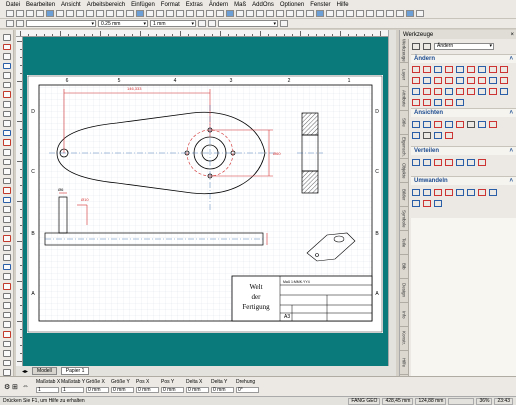 Image resolution: width=516 pixels, height=405 pixels. What do you see at coordinates (202, 23) in the screenshot?
I see `fill-icon` at bounding box center [202, 23].